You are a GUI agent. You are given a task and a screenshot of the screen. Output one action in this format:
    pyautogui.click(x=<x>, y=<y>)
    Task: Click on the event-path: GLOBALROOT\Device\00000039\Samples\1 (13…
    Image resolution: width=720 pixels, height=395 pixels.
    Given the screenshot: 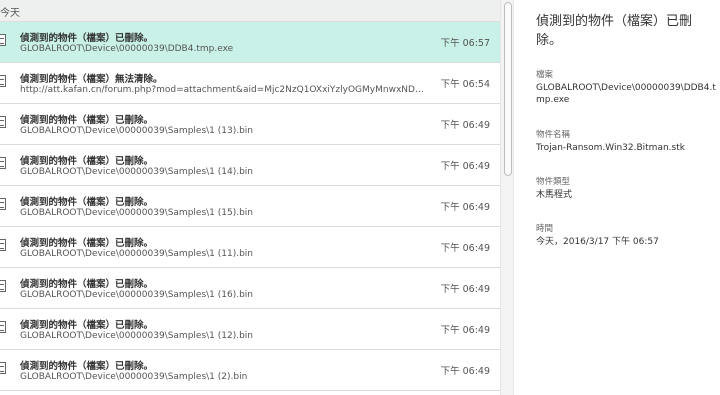 What is the action you would take?
    pyautogui.click(x=137, y=131)
    